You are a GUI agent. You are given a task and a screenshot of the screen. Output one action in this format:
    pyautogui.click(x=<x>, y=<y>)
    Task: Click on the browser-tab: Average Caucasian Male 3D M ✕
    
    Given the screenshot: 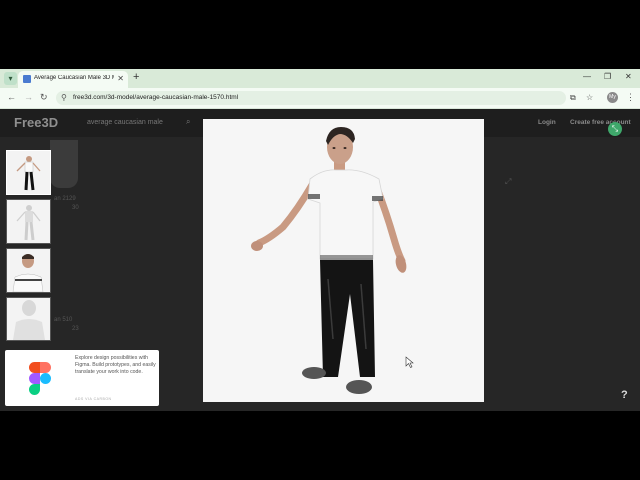 What is the action you would take?
    pyautogui.click(x=73, y=79)
    